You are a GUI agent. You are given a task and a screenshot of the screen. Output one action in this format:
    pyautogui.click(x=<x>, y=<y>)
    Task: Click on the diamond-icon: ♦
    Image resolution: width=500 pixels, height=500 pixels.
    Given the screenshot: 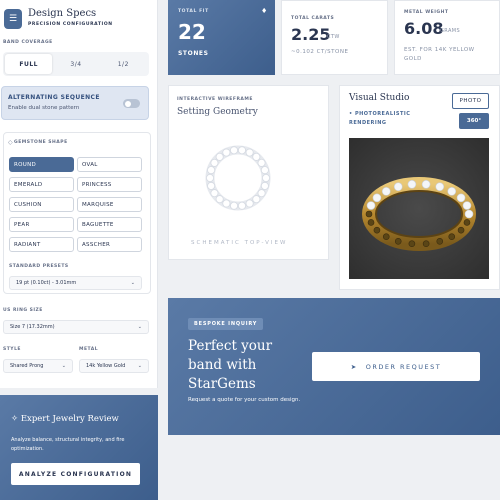 What is the action you would take?
    pyautogui.click(x=264, y=11)
    